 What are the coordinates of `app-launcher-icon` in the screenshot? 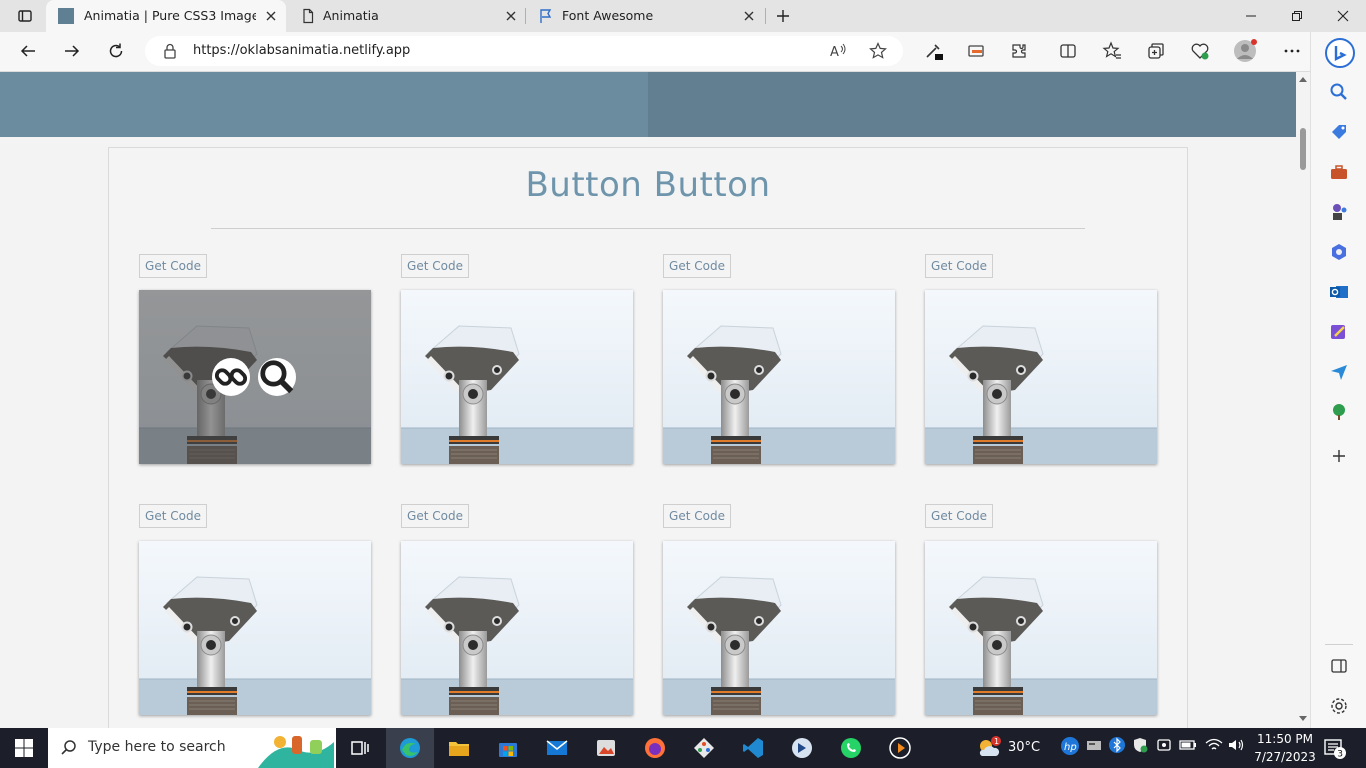 It's located at (802, 748).